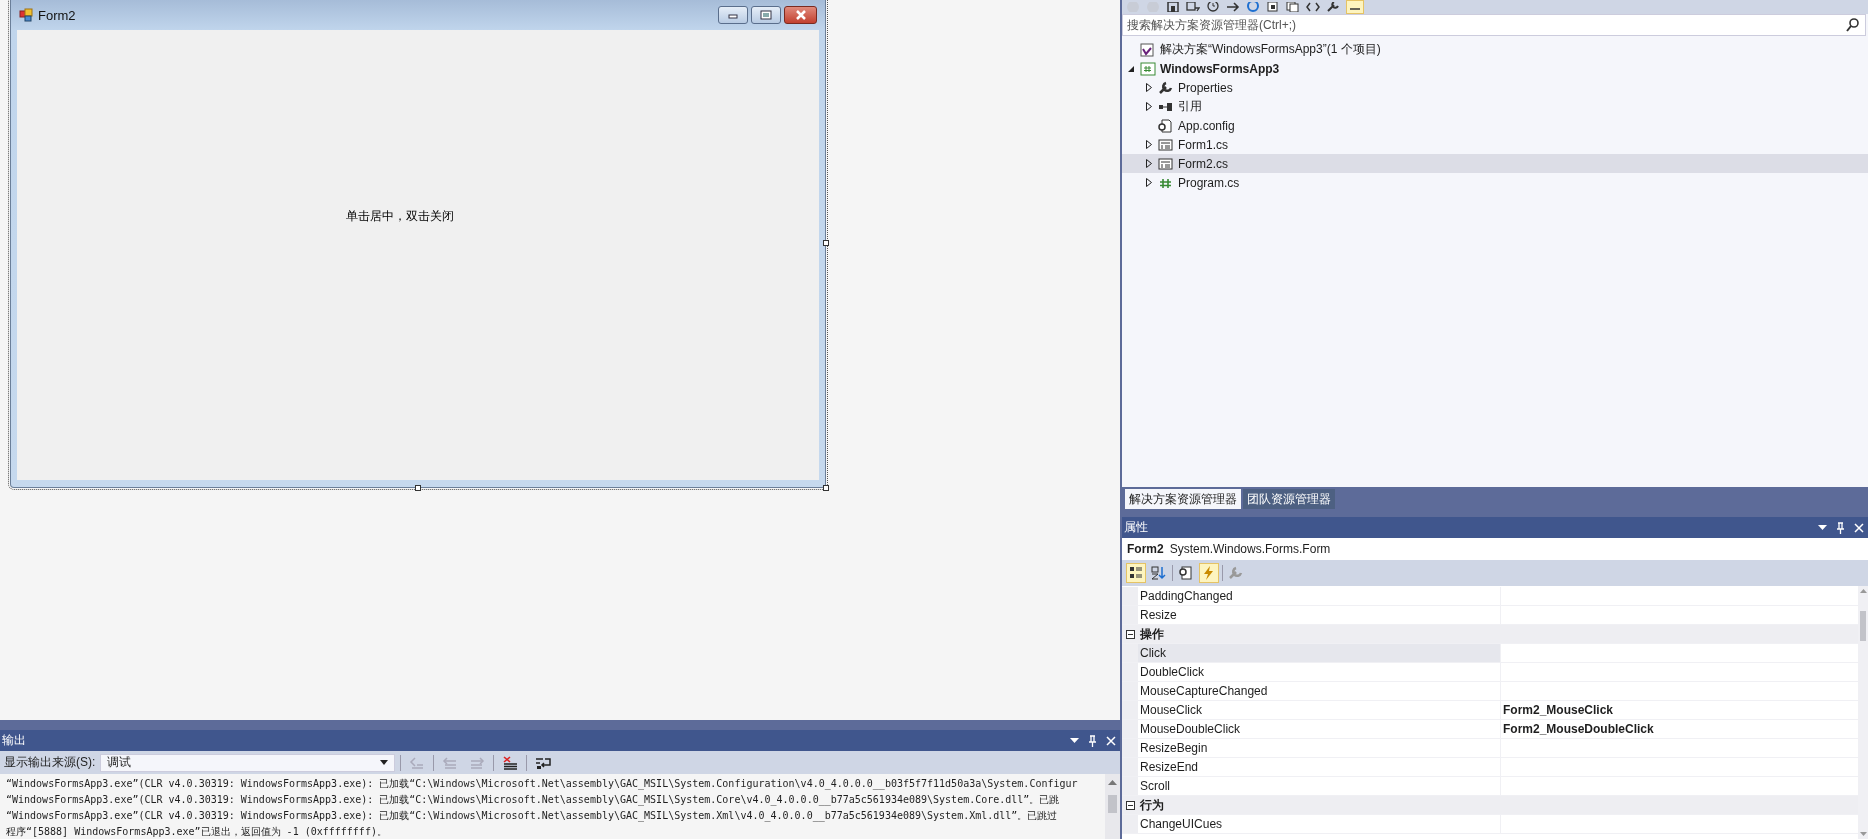 This screenshot has width=1868, height=839. I want to click on form-label: 单击居中，双击关闭, so click(400, 216).